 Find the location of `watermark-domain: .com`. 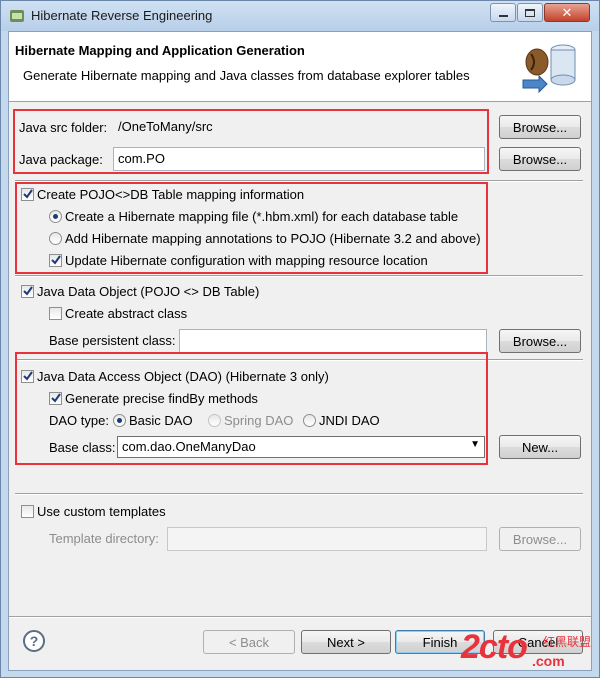

watermark-domain: .com is located at coordinates (548, 661).